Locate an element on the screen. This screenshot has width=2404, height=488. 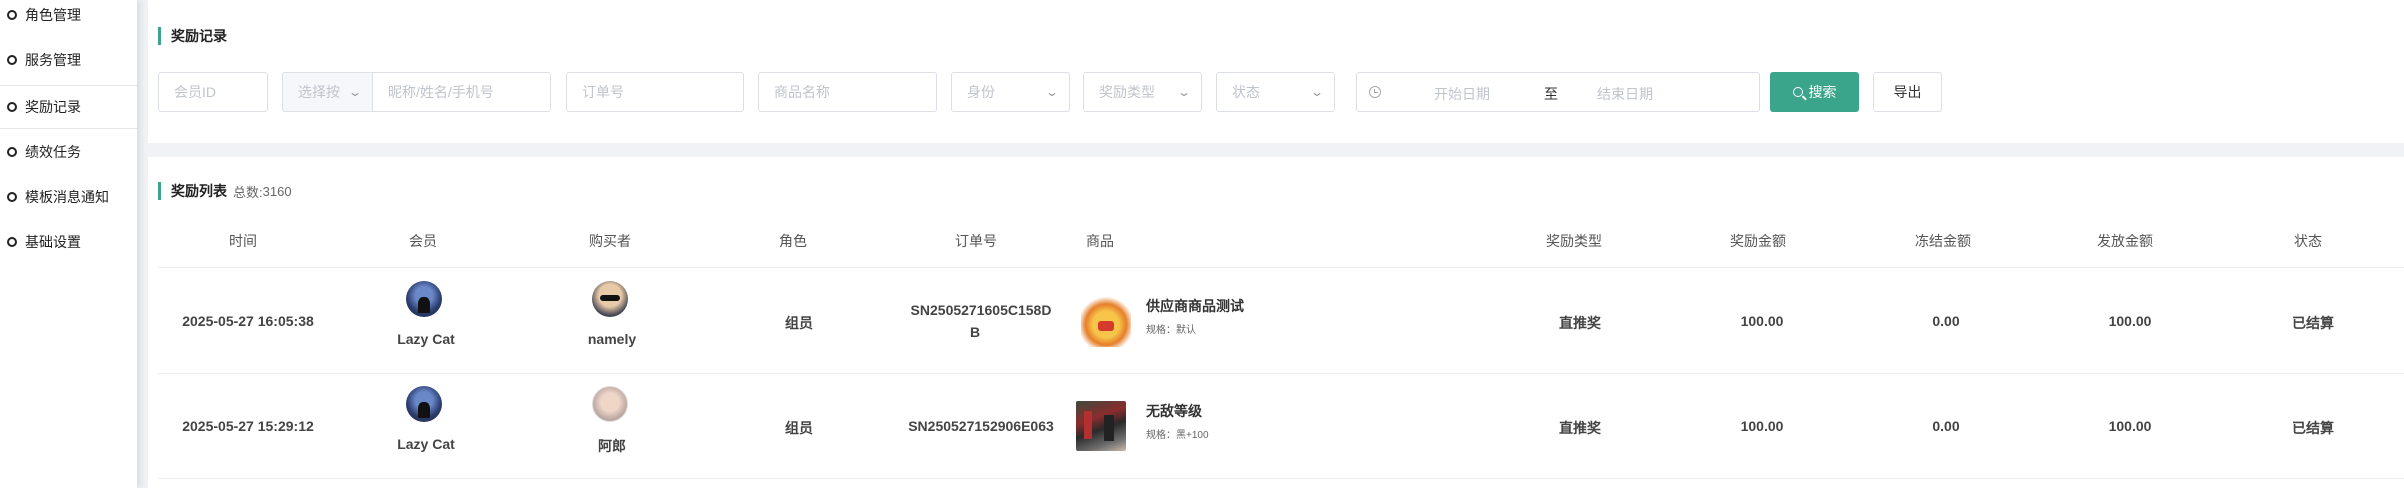
export-button: 导出 is located at coordinates (1907, 92).